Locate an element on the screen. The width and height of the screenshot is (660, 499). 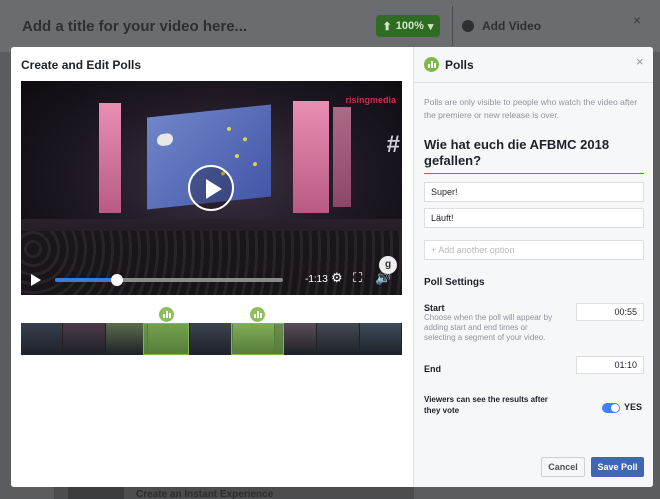
seek-bar is located at coordinates (169, 280).